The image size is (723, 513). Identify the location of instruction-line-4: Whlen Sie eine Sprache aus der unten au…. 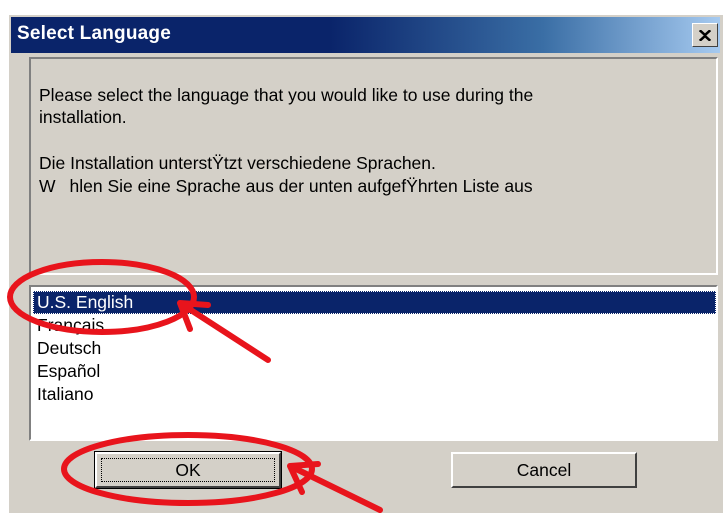
(286, 186).